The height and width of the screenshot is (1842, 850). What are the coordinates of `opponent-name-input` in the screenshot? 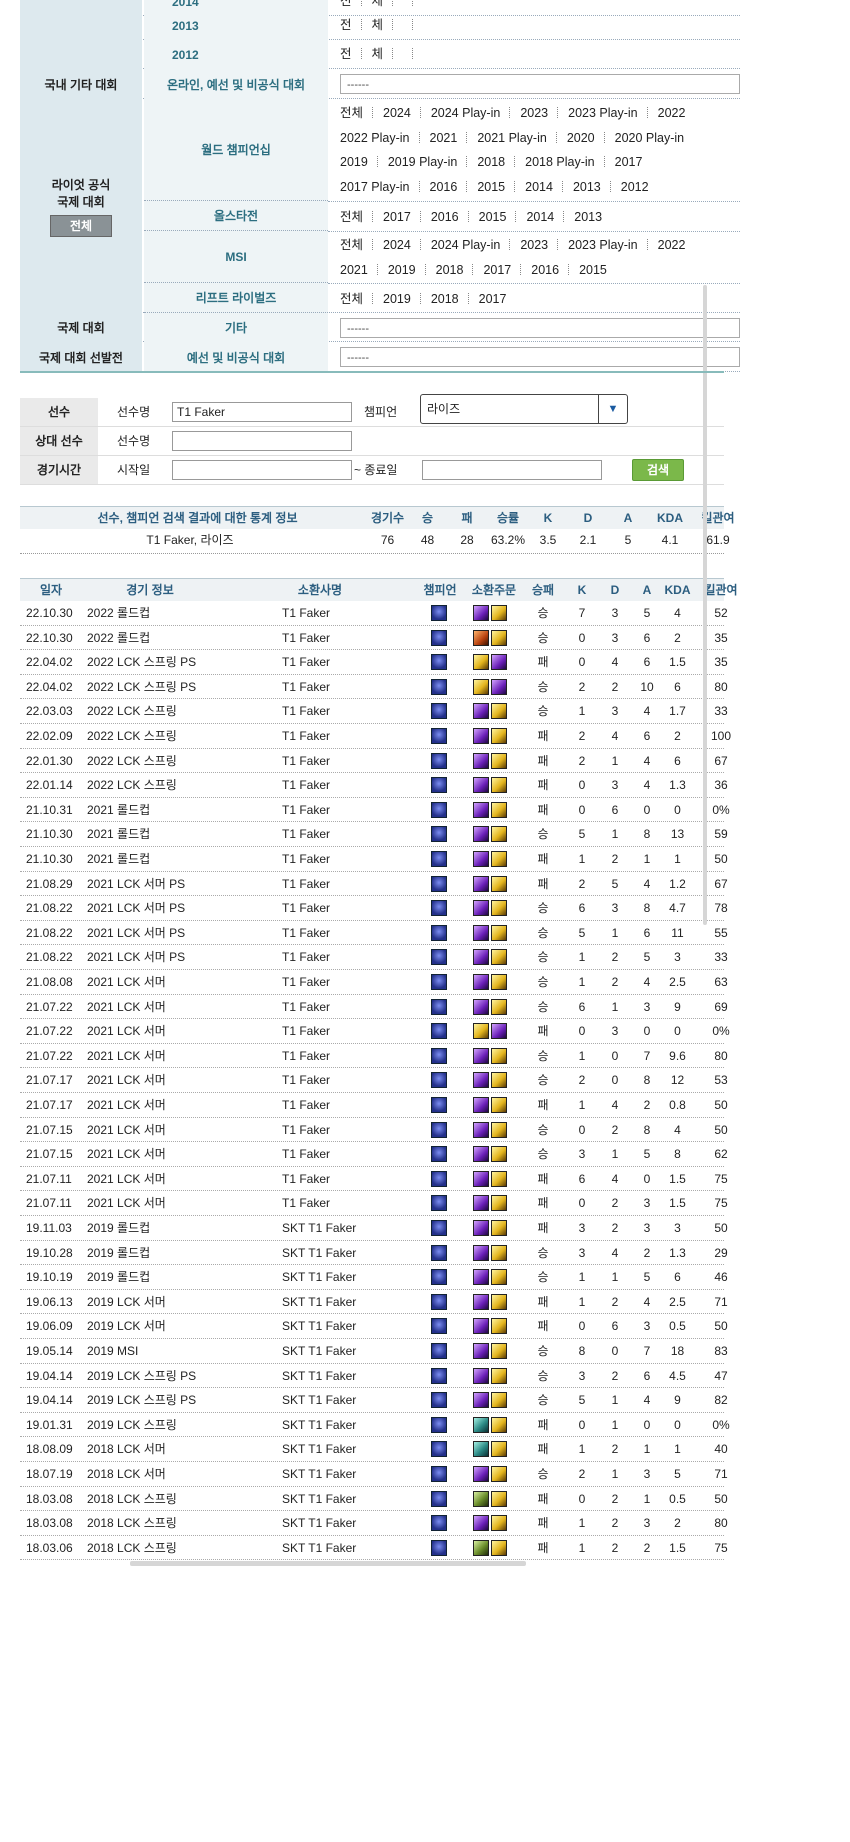 It's located at (262, 441).